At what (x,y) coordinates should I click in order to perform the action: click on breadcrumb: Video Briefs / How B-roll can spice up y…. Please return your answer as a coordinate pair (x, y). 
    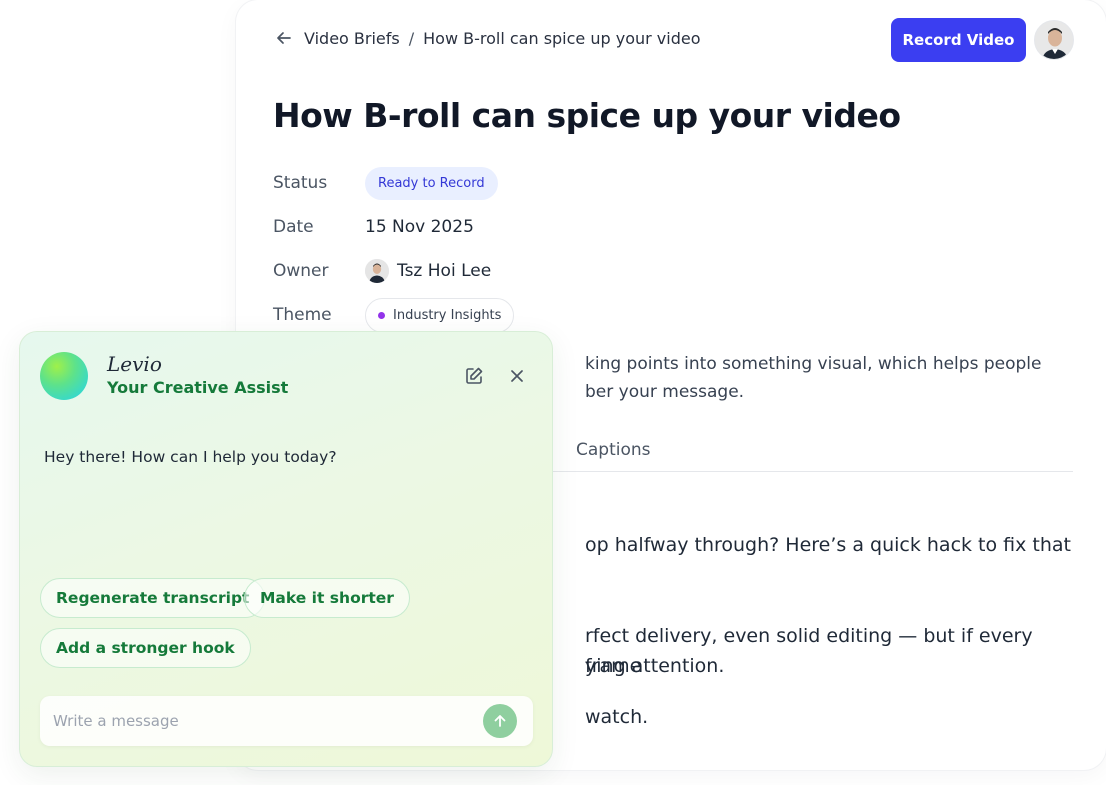
    Looking at the image, I should click on (487, 38).